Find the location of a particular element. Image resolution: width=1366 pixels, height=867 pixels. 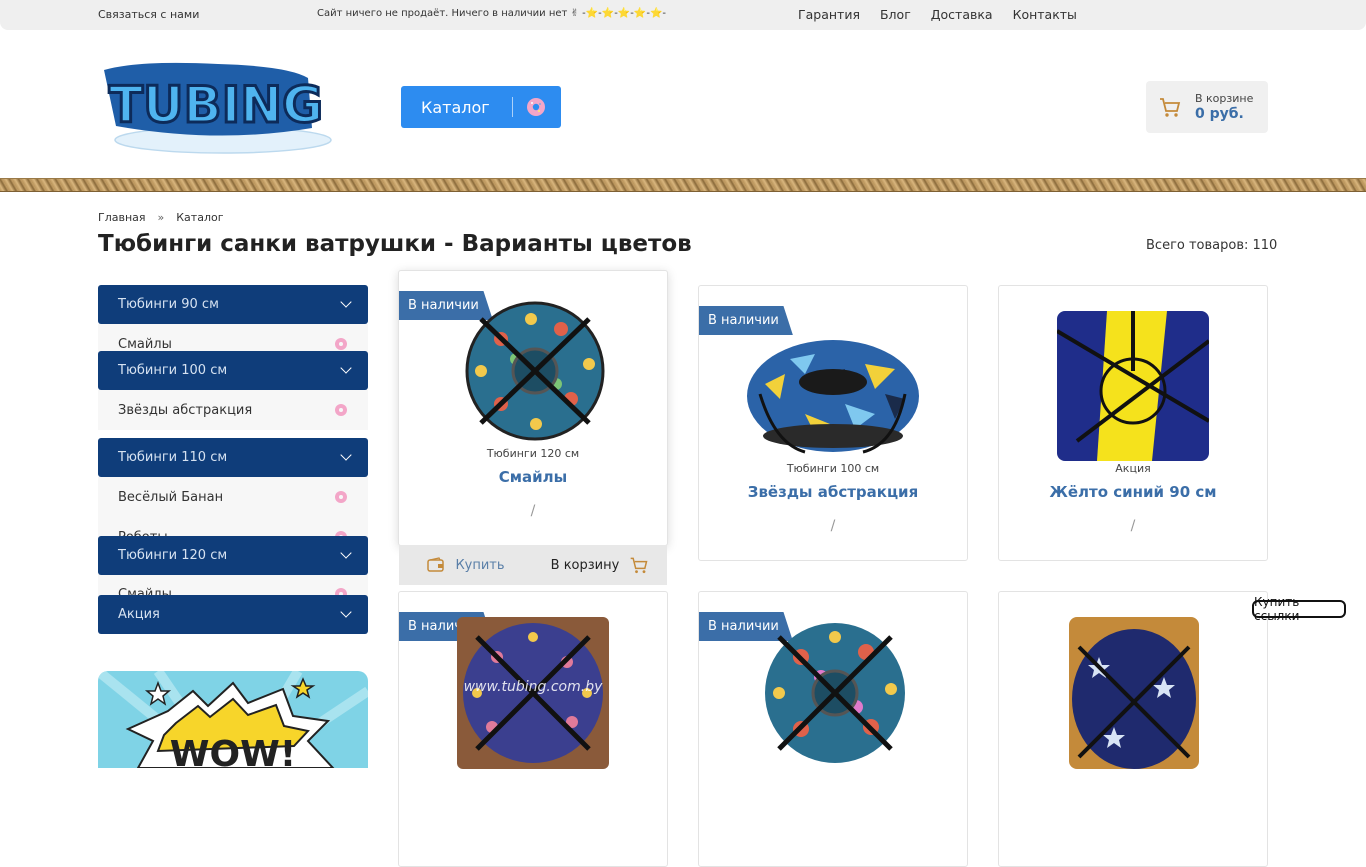

sidebar-group-label: Тюбинги 120 см is located at coordinates (173, 555).